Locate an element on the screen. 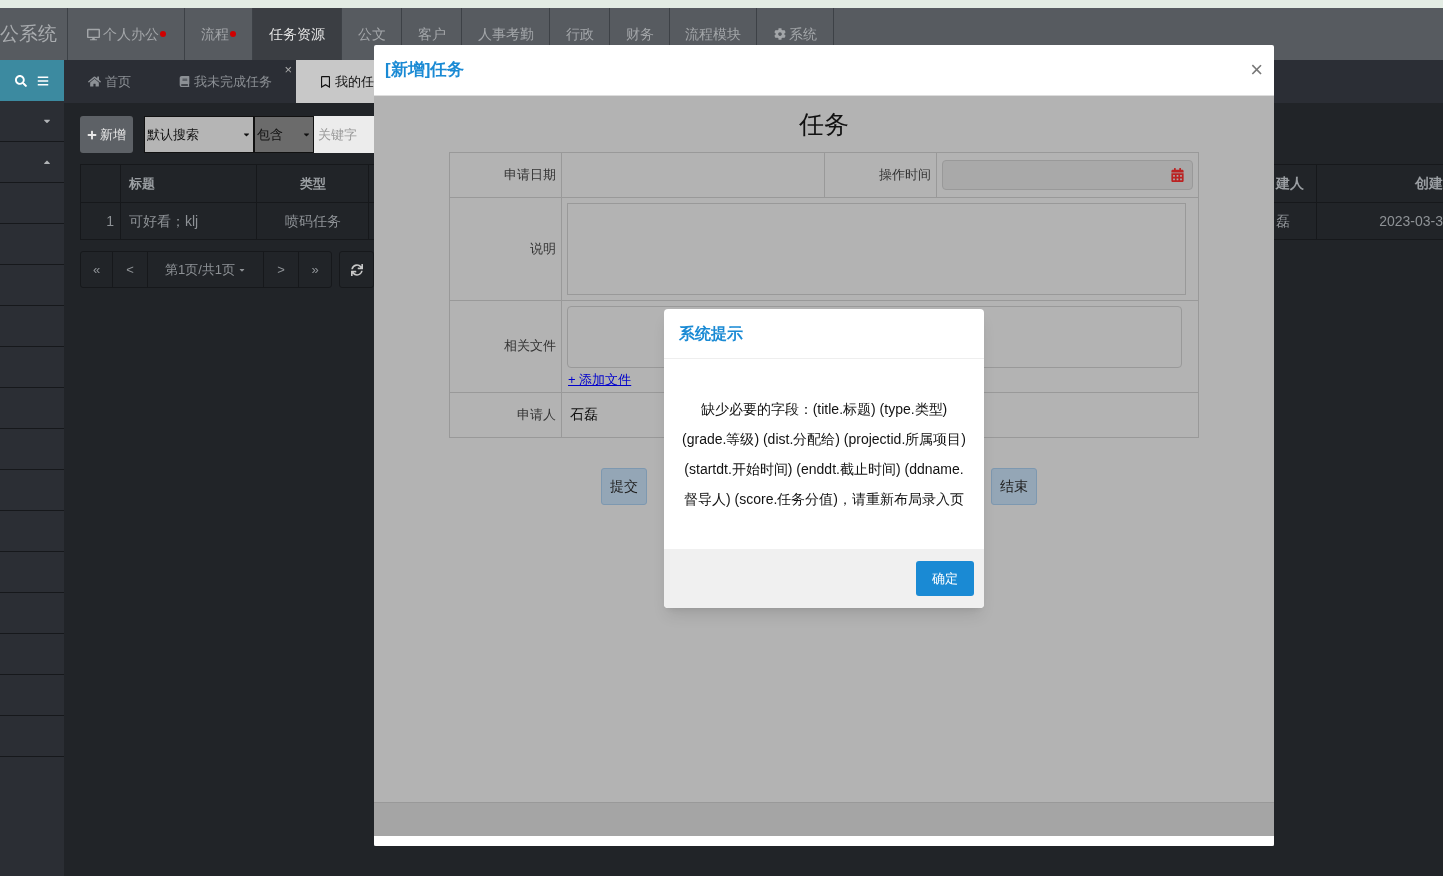 This screenshot has width=1443, height=876. book-icon is located at coordinates (184, 81).